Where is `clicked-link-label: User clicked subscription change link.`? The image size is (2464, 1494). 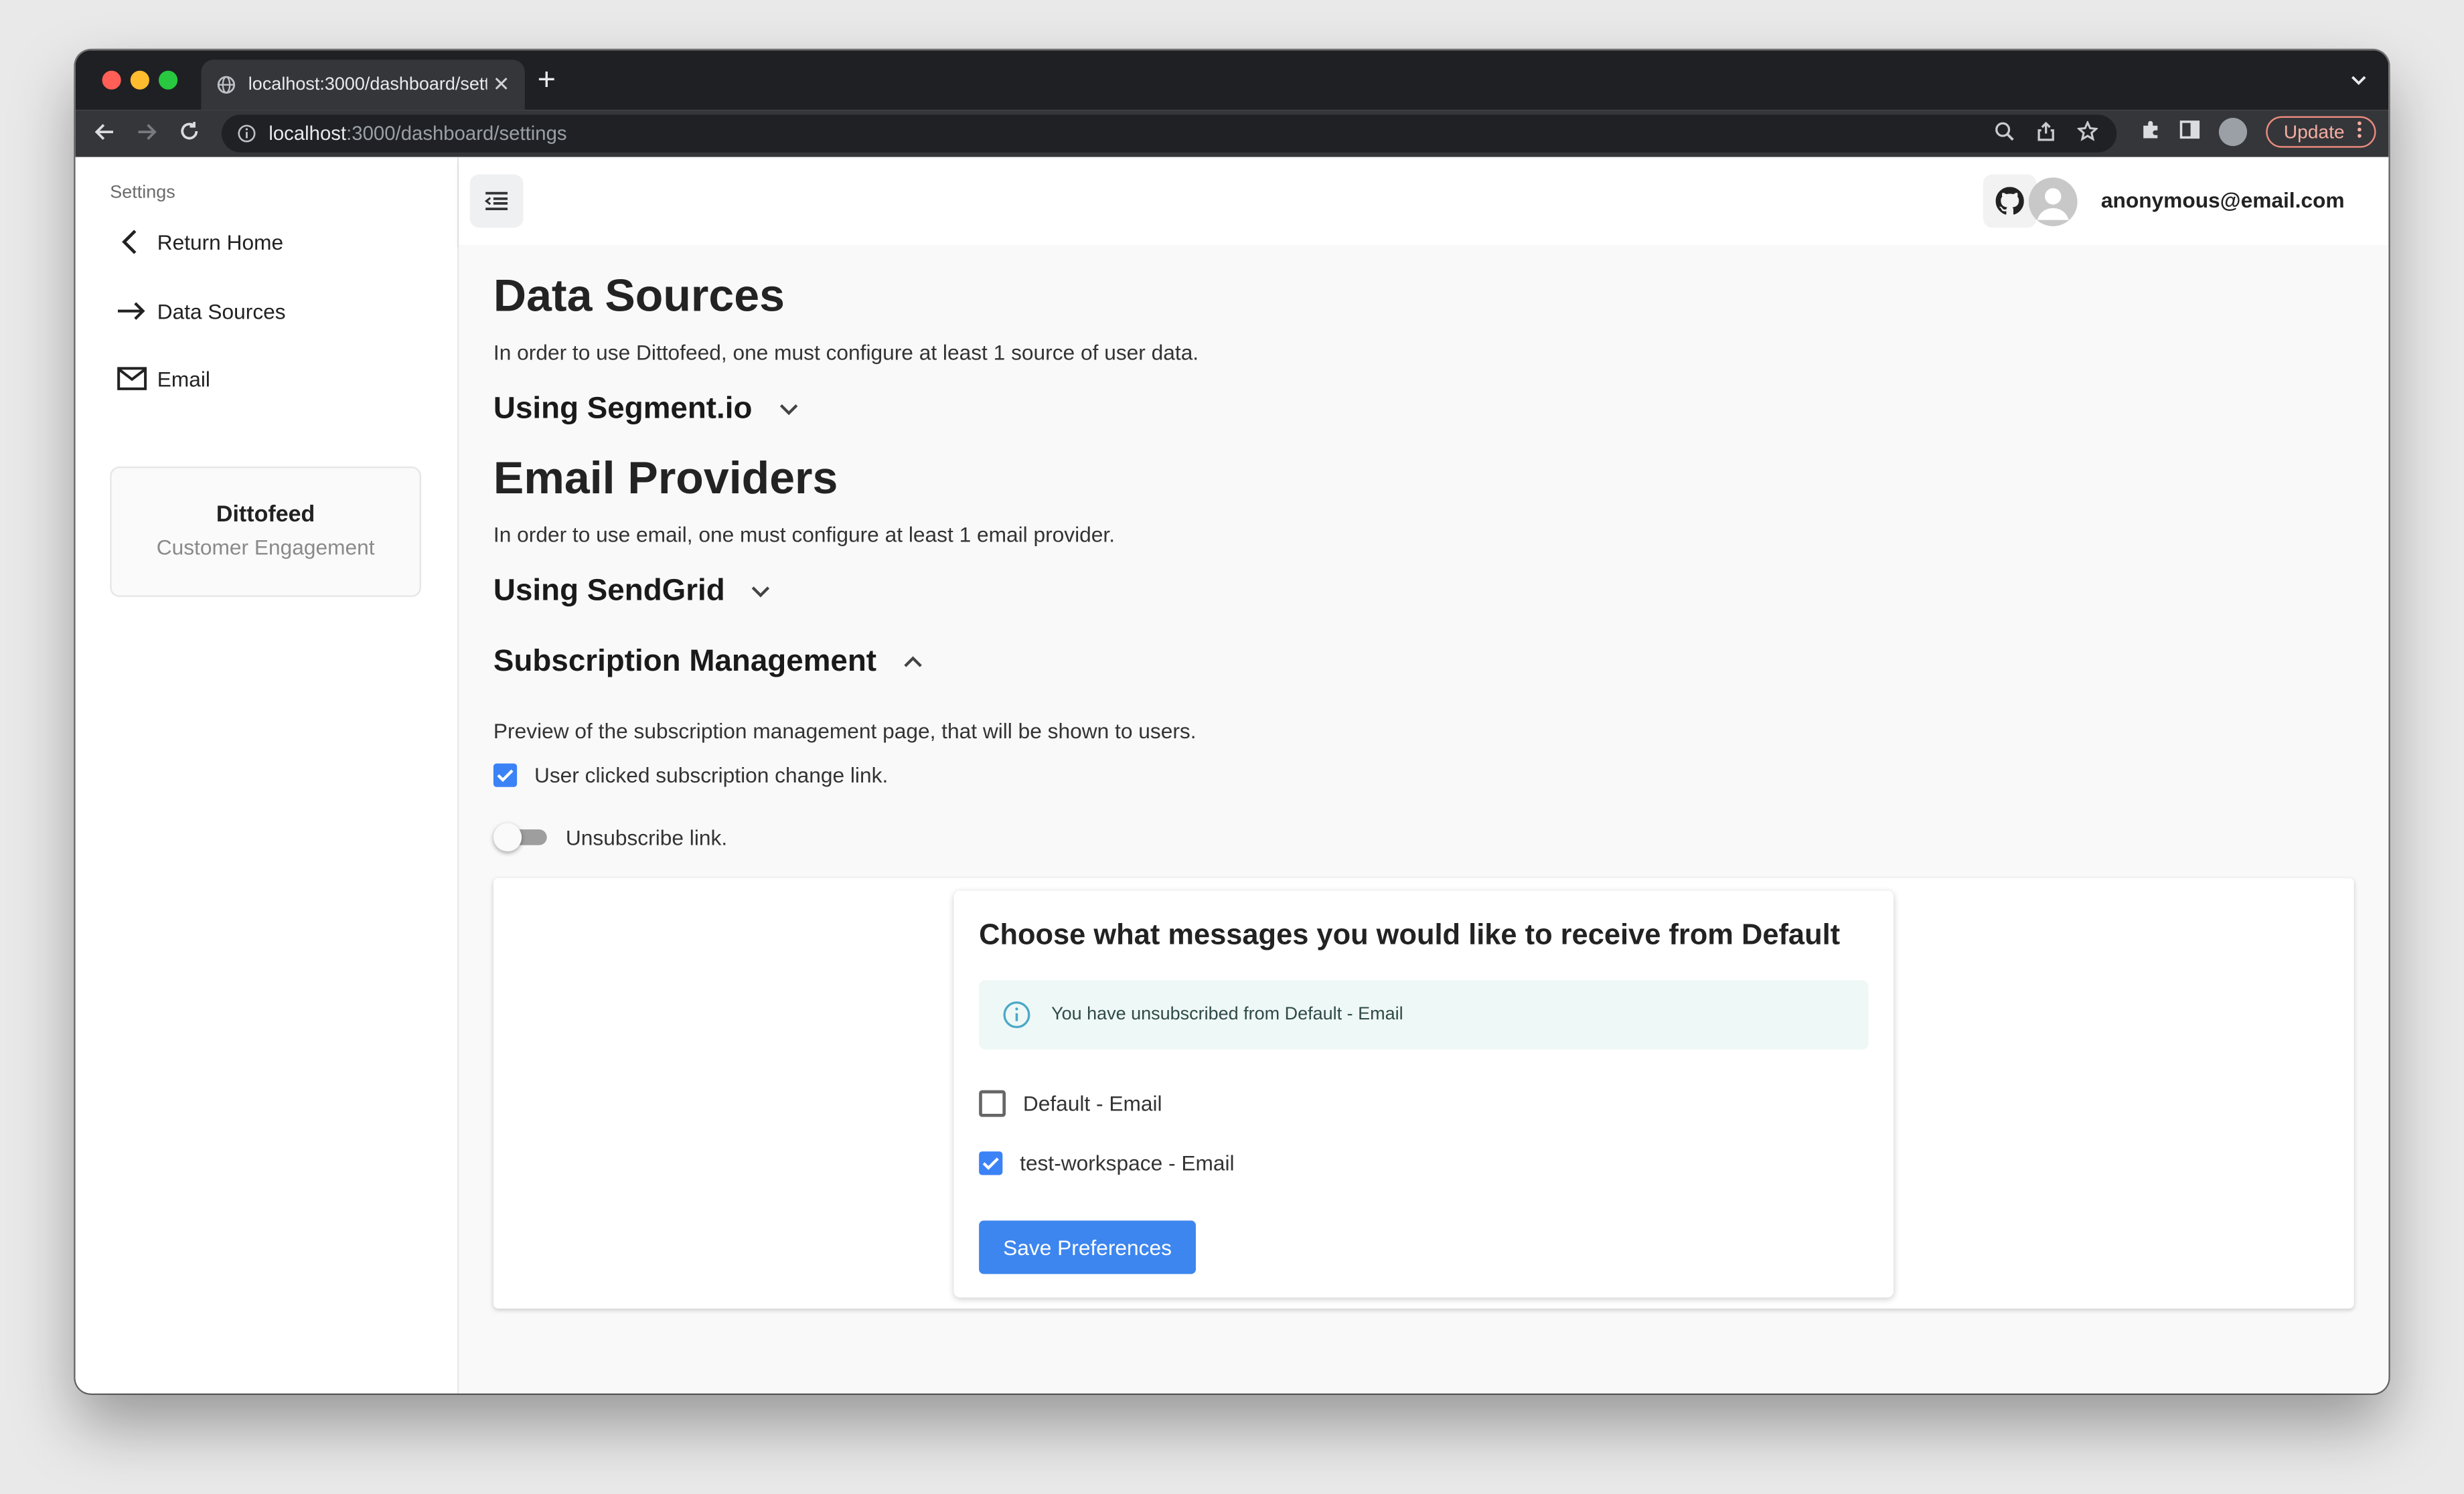 clicked-link-label: User clicked subscription change link. is located at coordinates (711, 775).